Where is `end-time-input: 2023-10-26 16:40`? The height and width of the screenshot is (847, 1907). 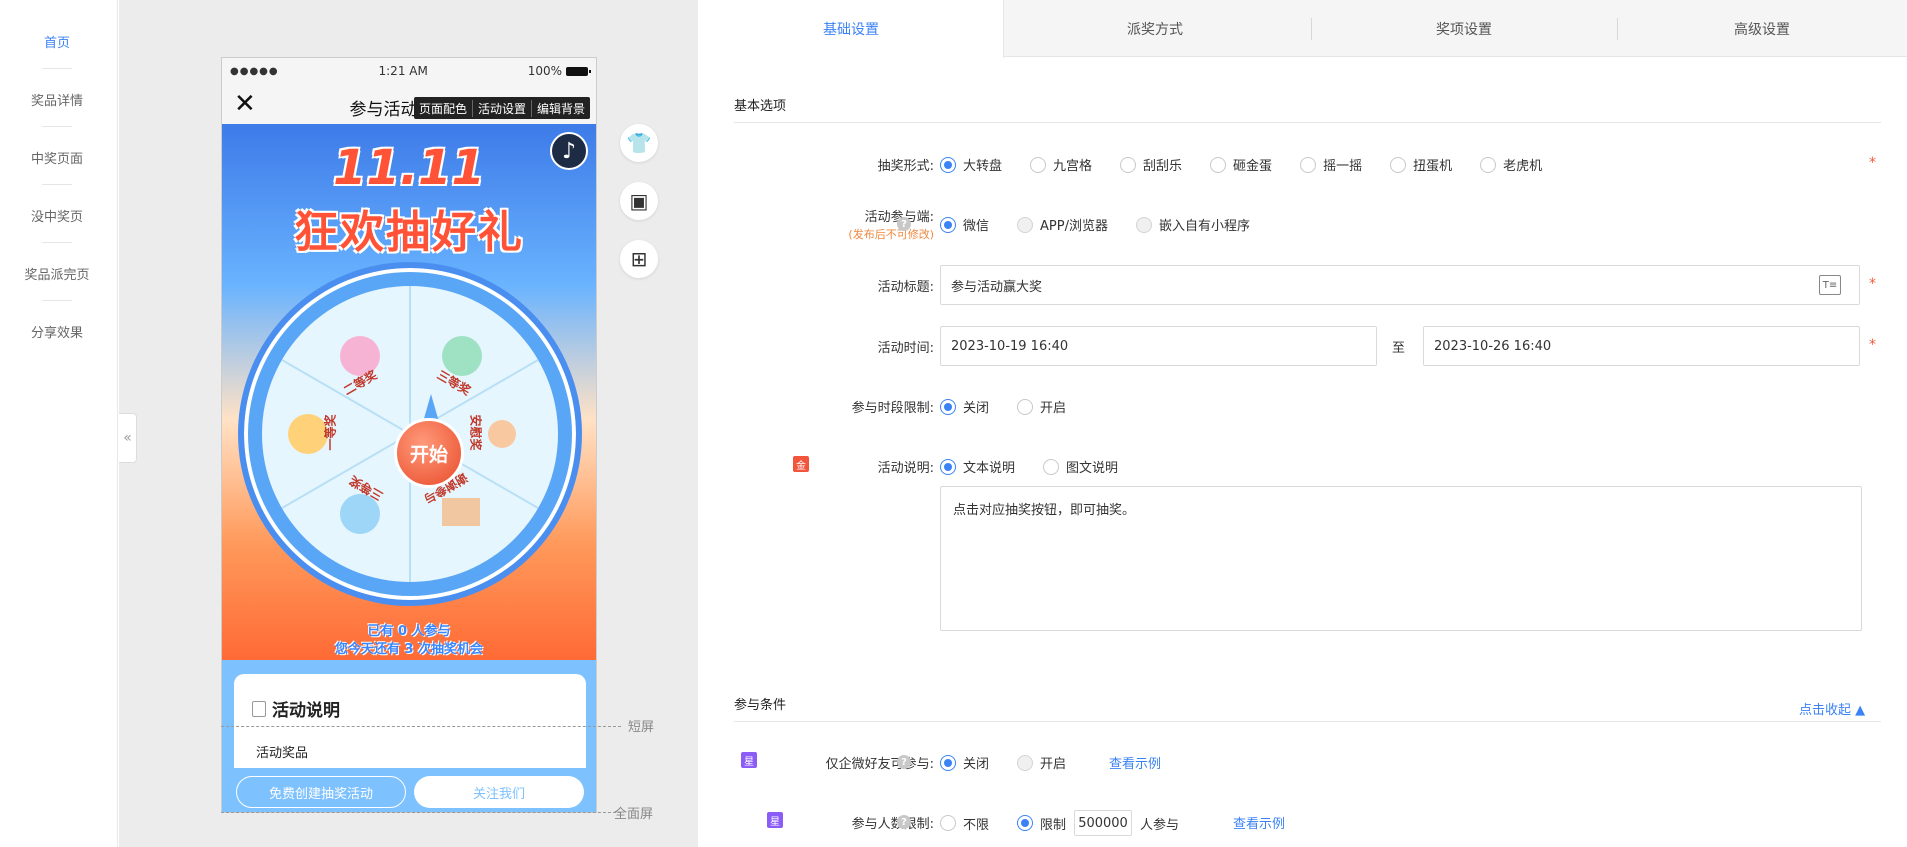 end-time-input: 2023-10-26 16:40 is located at coordinates (1641, 346).